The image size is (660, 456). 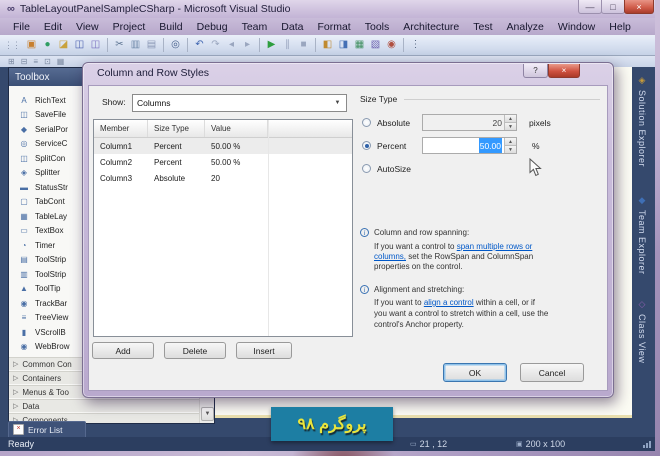 What do you see at coordinates (199, 45) in the screenshot?
I see `undo-icon: ↶` at bounding box center [199, 45].